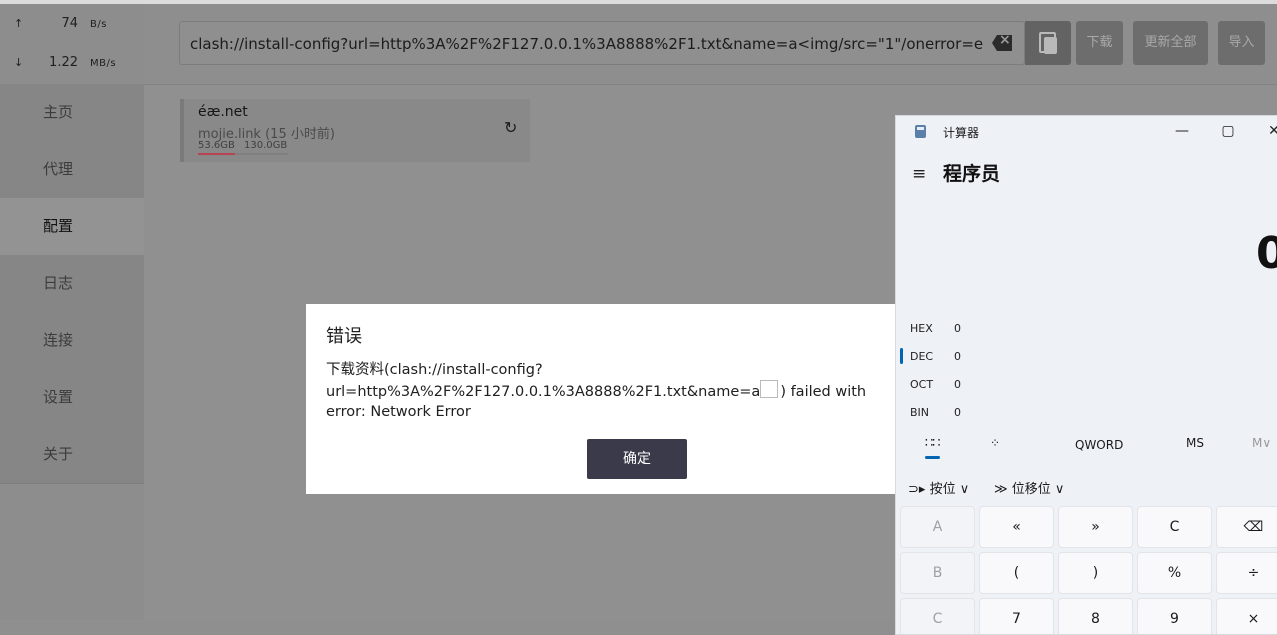 The height and width of the screenshot is (635, 1277). I want to click on profile-used: 53.6GB, so click(216, 145).